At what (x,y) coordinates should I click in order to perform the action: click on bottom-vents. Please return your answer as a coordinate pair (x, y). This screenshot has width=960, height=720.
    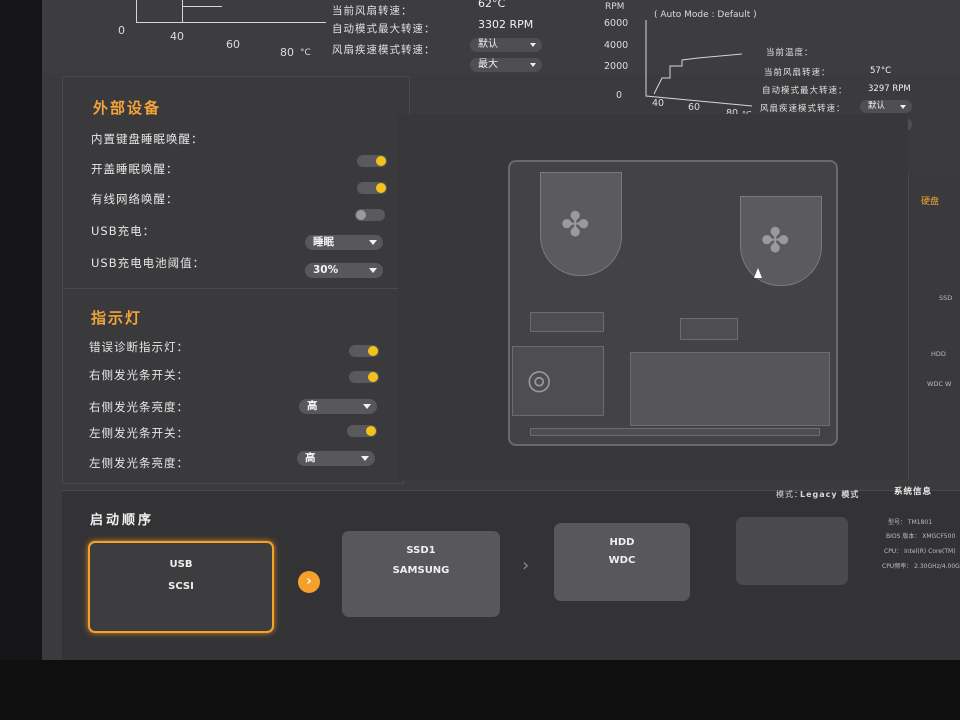
    Looking at the image, I should click on (675, 432).